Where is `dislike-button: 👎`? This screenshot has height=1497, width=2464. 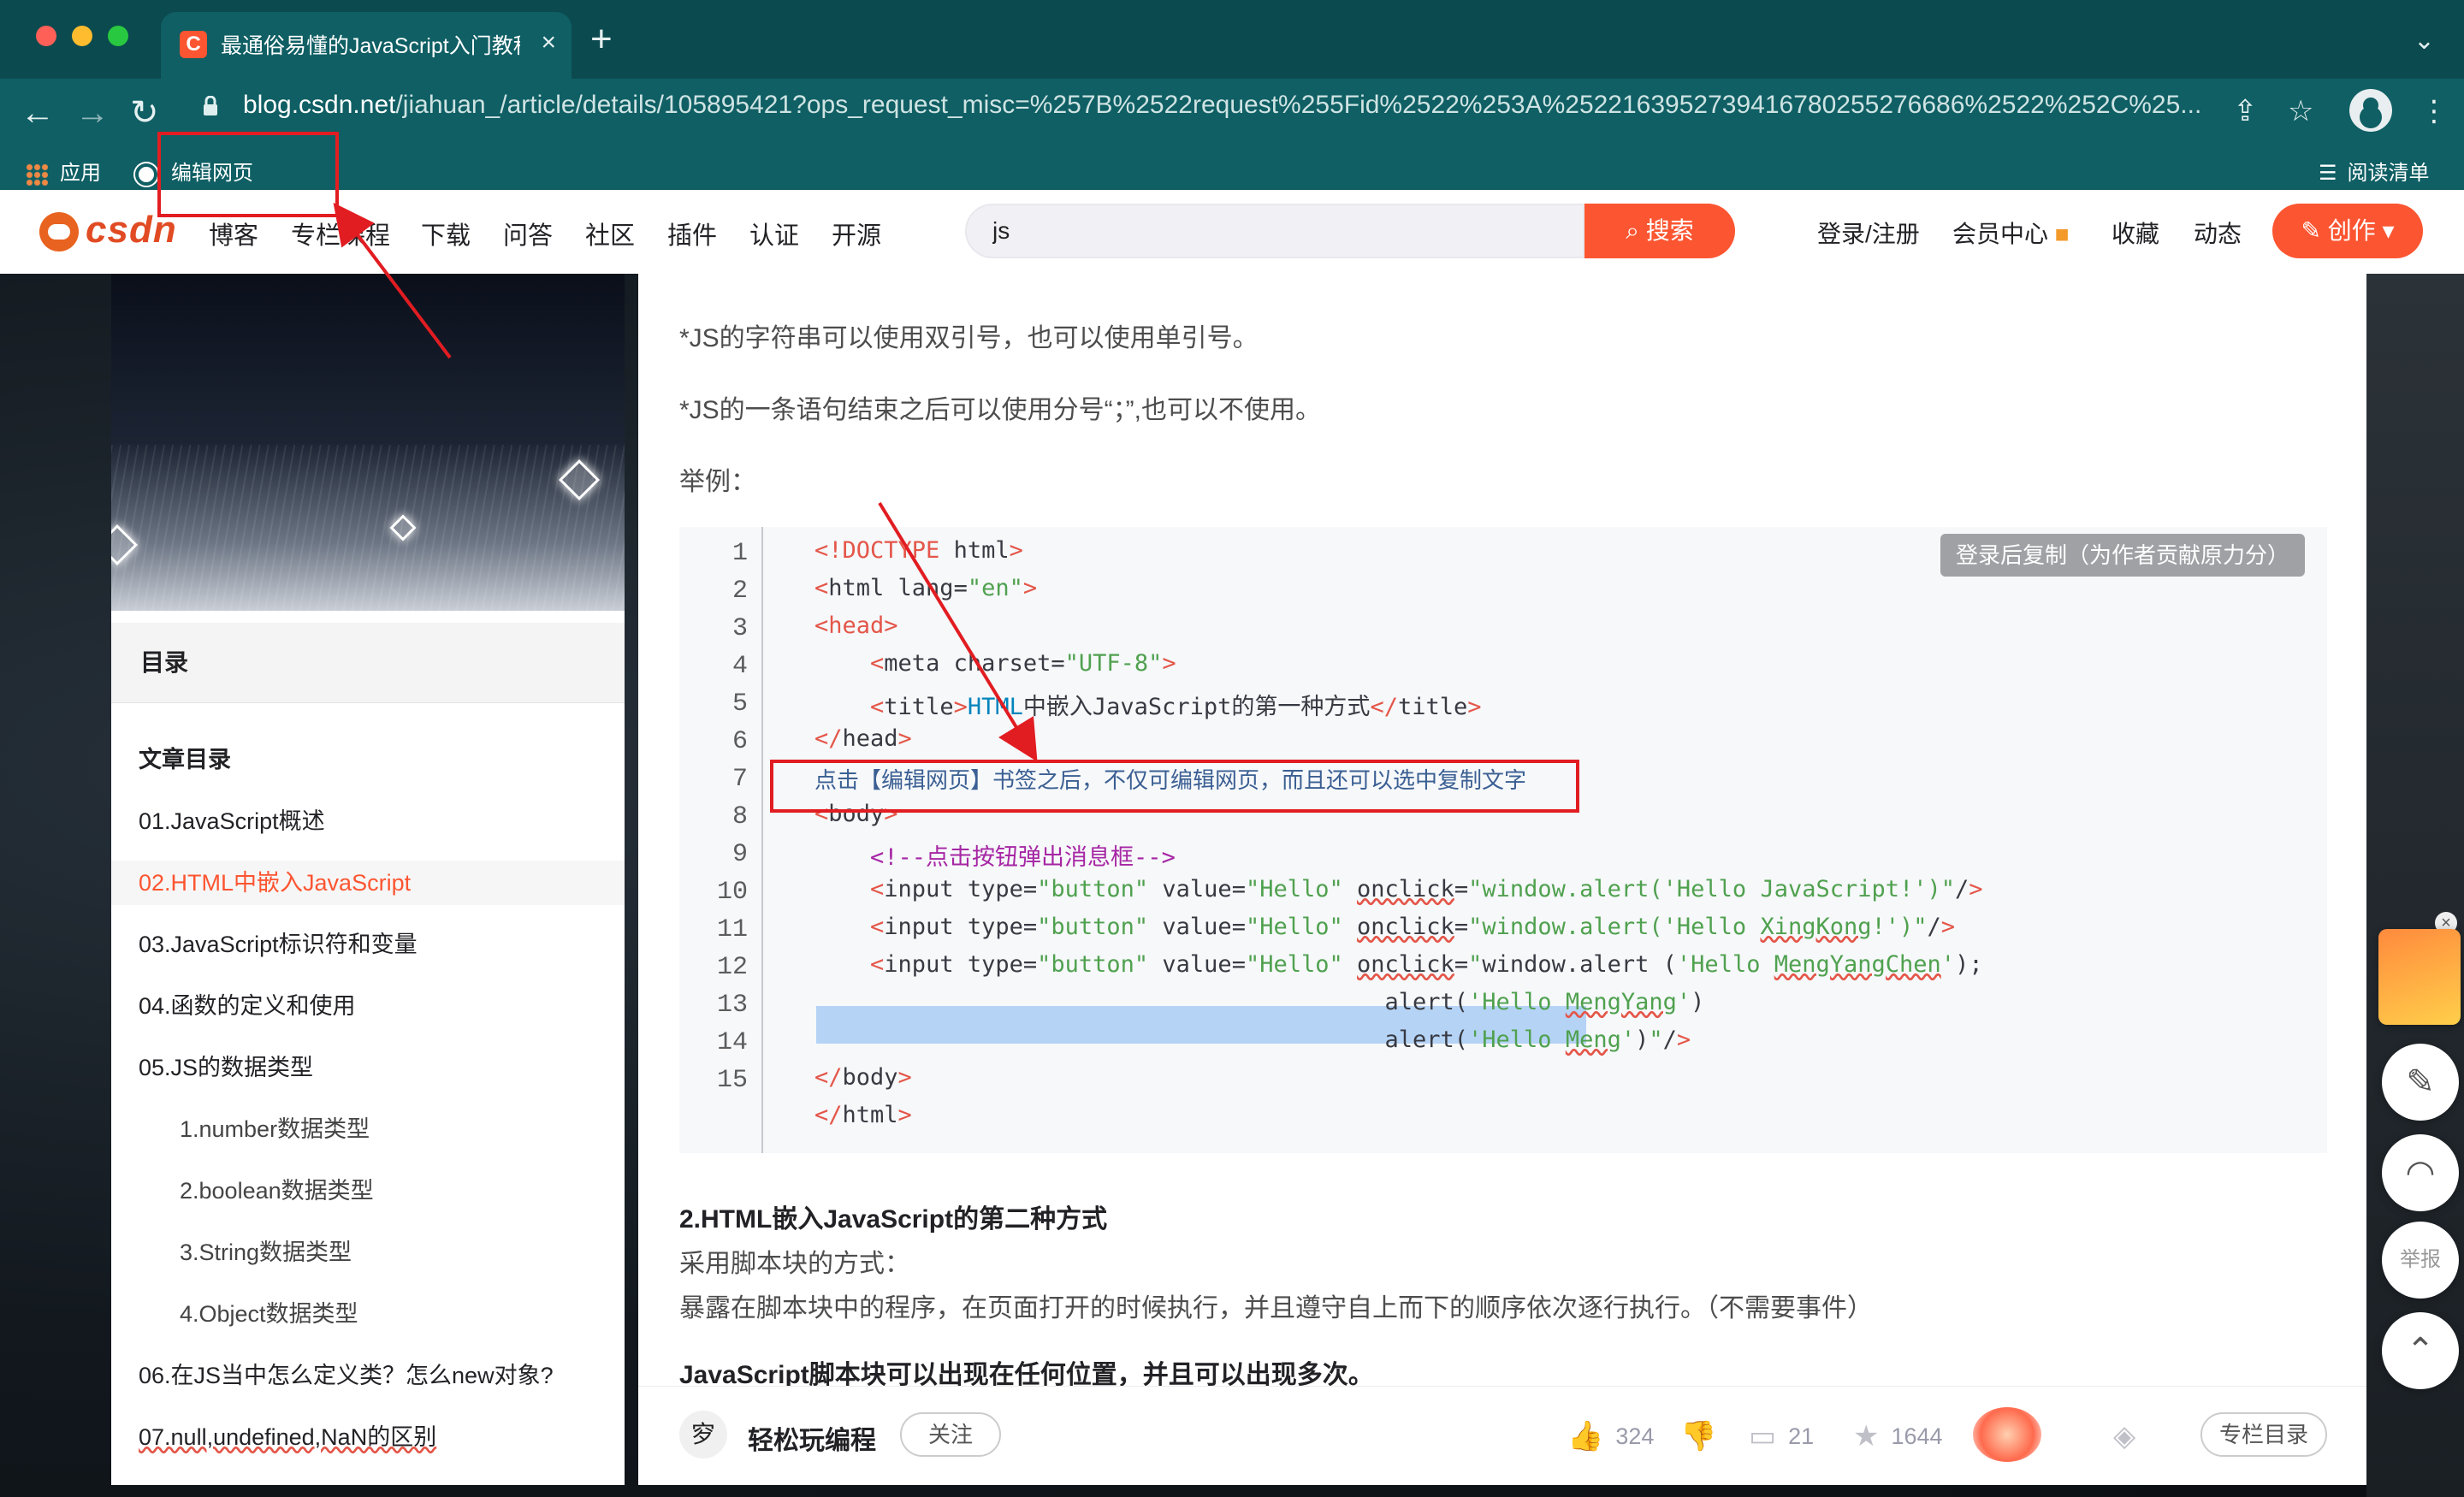 dislike-button: 👎 is located at coordinates (1704, 1436).